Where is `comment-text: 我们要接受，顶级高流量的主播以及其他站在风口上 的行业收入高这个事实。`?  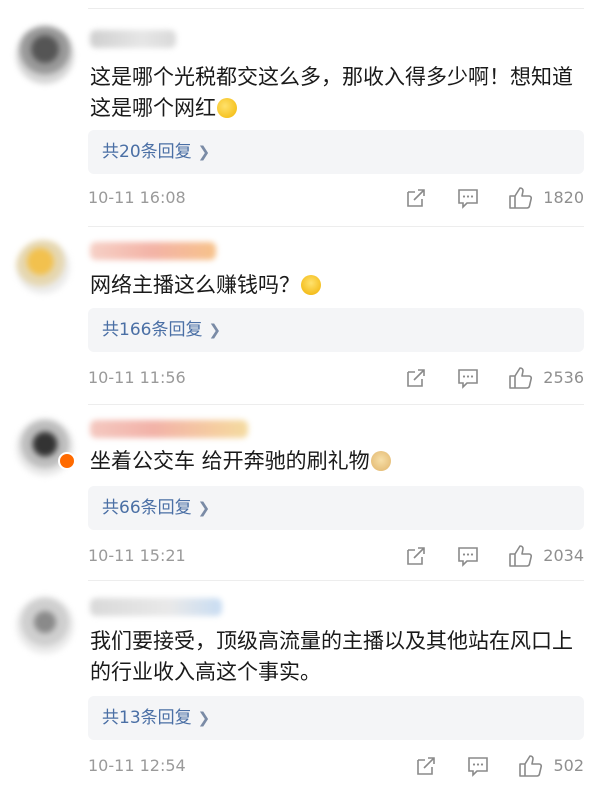 comment-text: 我们要接受，顶级高流量的主播以及其他站在风口上 的行业收入高这个事实。 is located at coordinates (331, 656).